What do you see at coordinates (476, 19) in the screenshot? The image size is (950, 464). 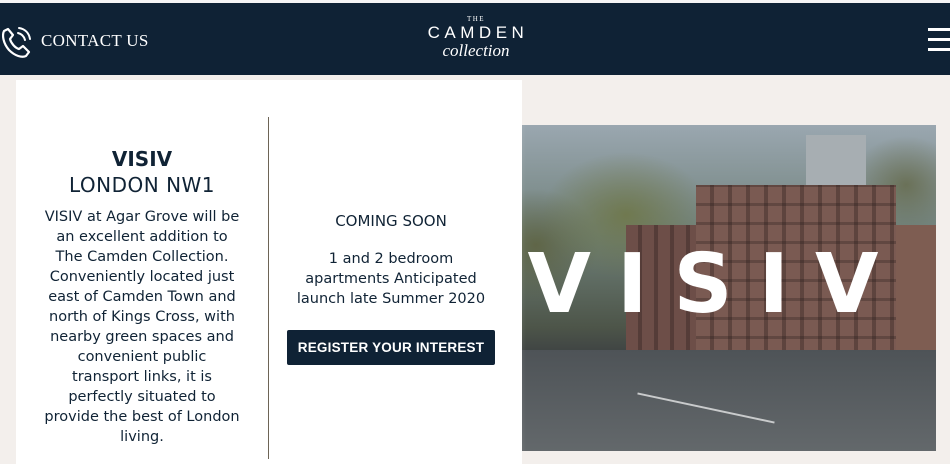 I see `logo-the: THE` at bounding box center [476, 19].